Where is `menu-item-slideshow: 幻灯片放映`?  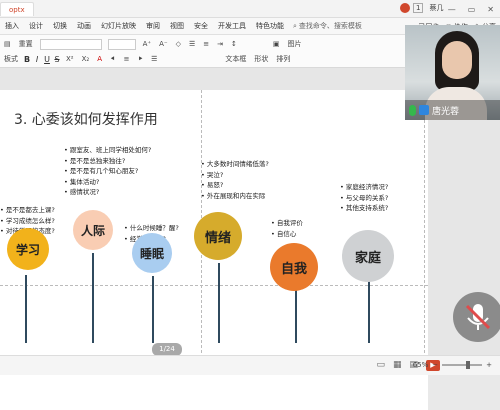 menu-item-slideshow: 幻灯片放映 is located at coordinates (118, 26).